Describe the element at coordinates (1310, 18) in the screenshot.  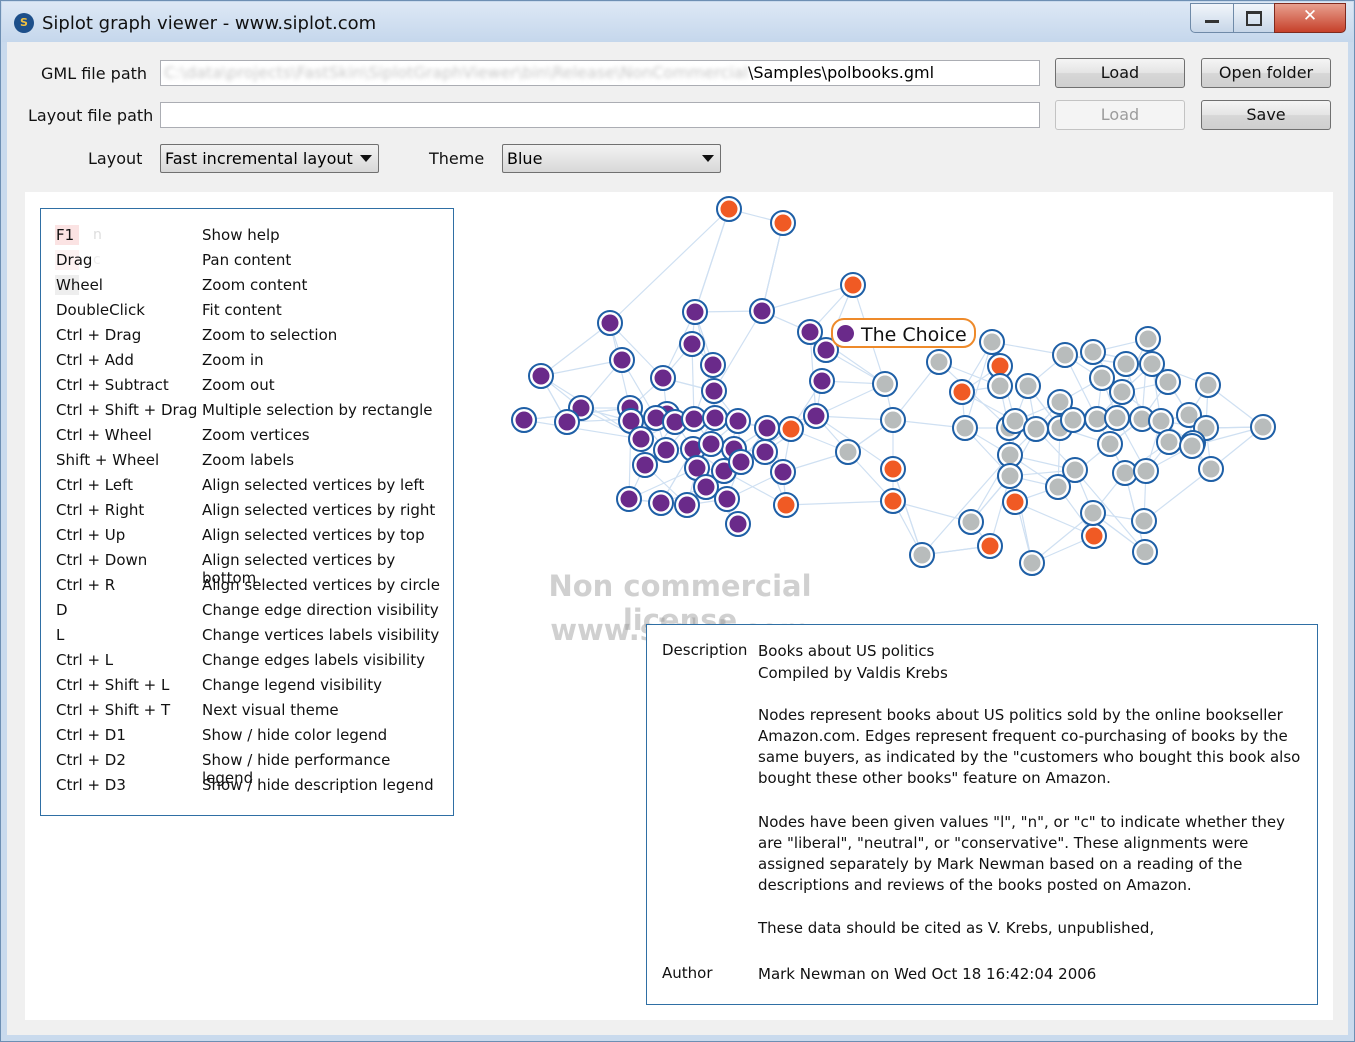
I see `close-button: ✕` at that location.